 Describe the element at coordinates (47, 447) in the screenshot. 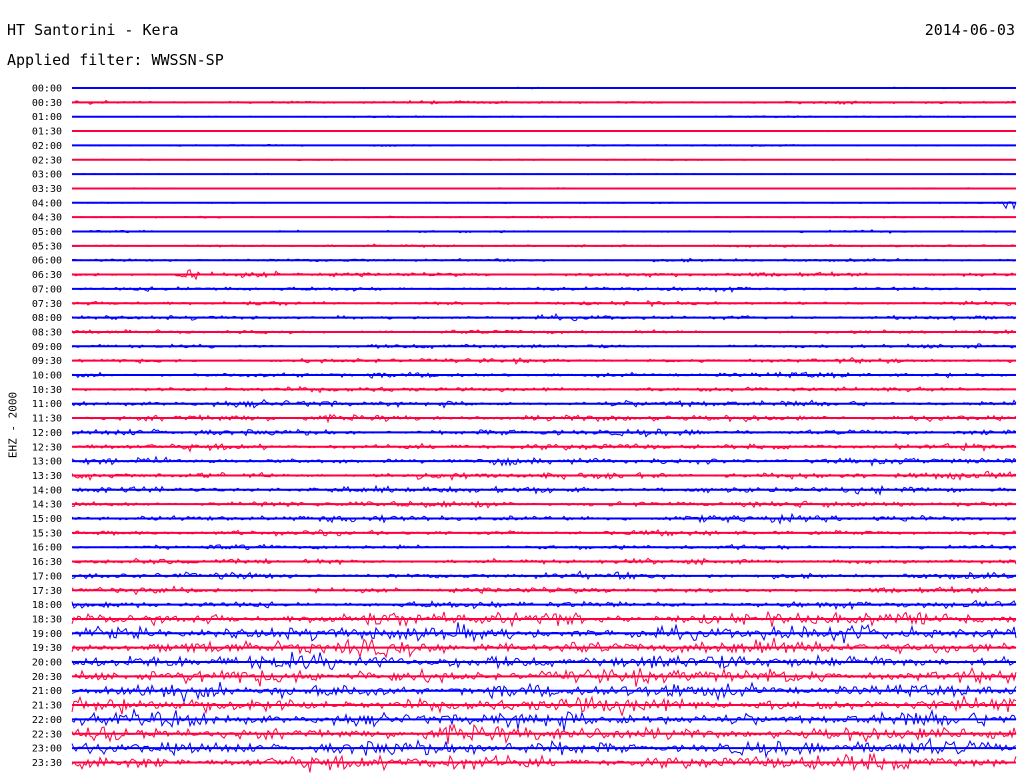

I see `time-label: 12:30` at that location.